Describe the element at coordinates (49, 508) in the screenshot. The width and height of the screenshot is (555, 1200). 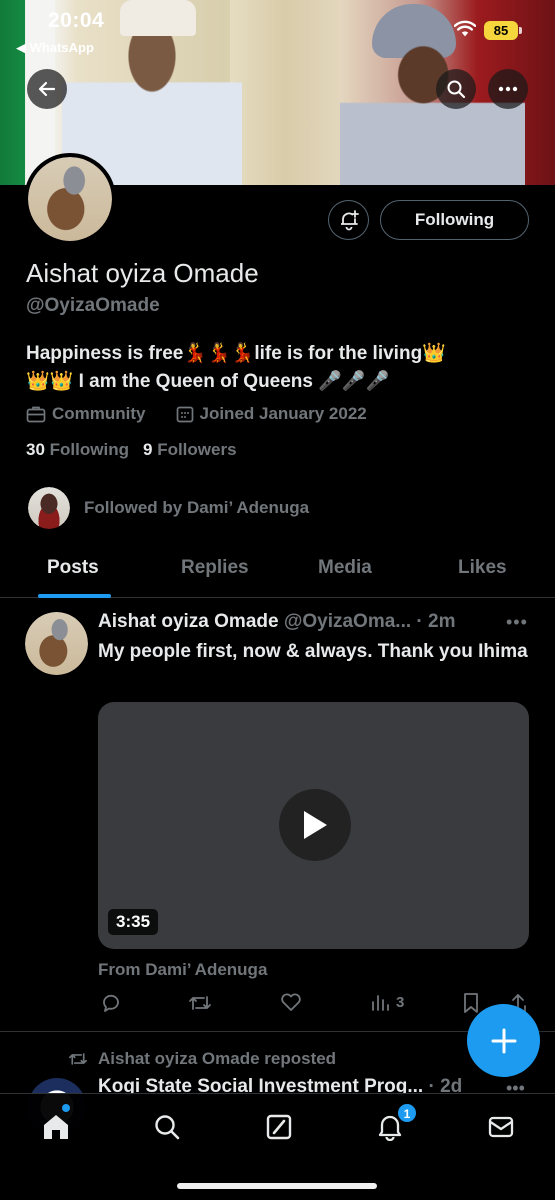
I see `mutual-avatar` at that location.